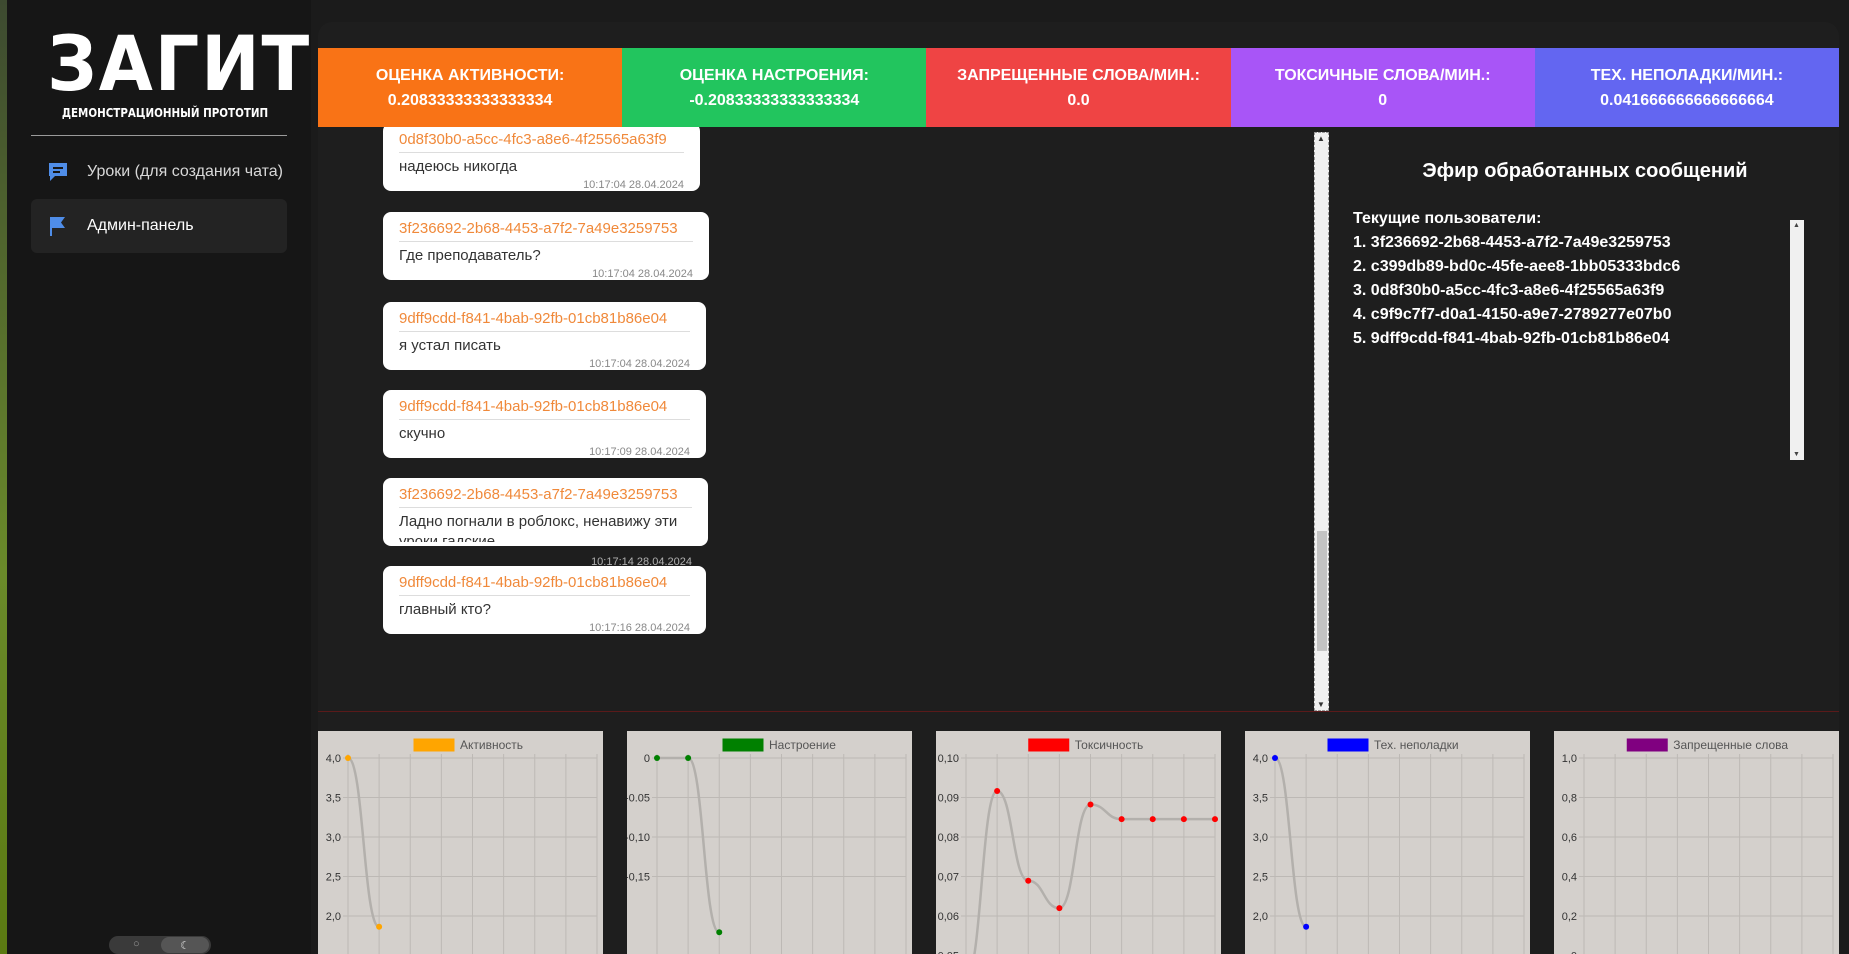 The width and height of the screenshot is (1849, 954). I want to click on y-tick-label: -0.05, so click(638, 799).